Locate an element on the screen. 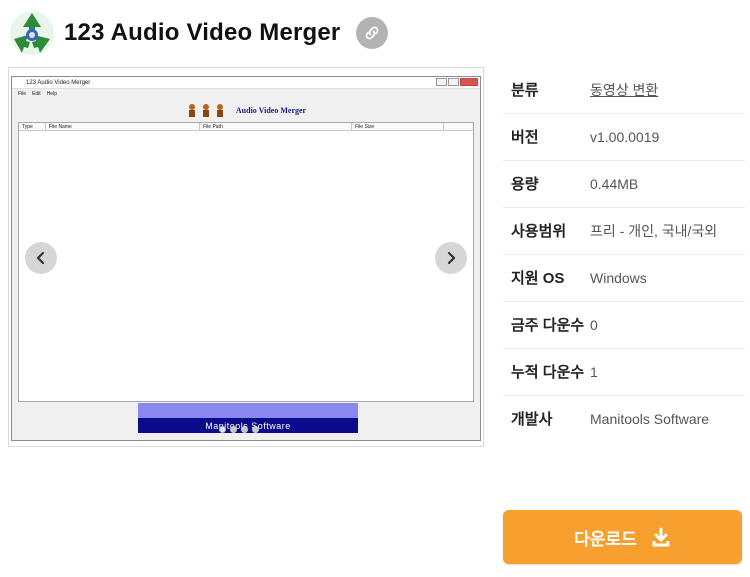  info-row-developer: 개발사 Manitools Software is located at coordinates (624, 419).